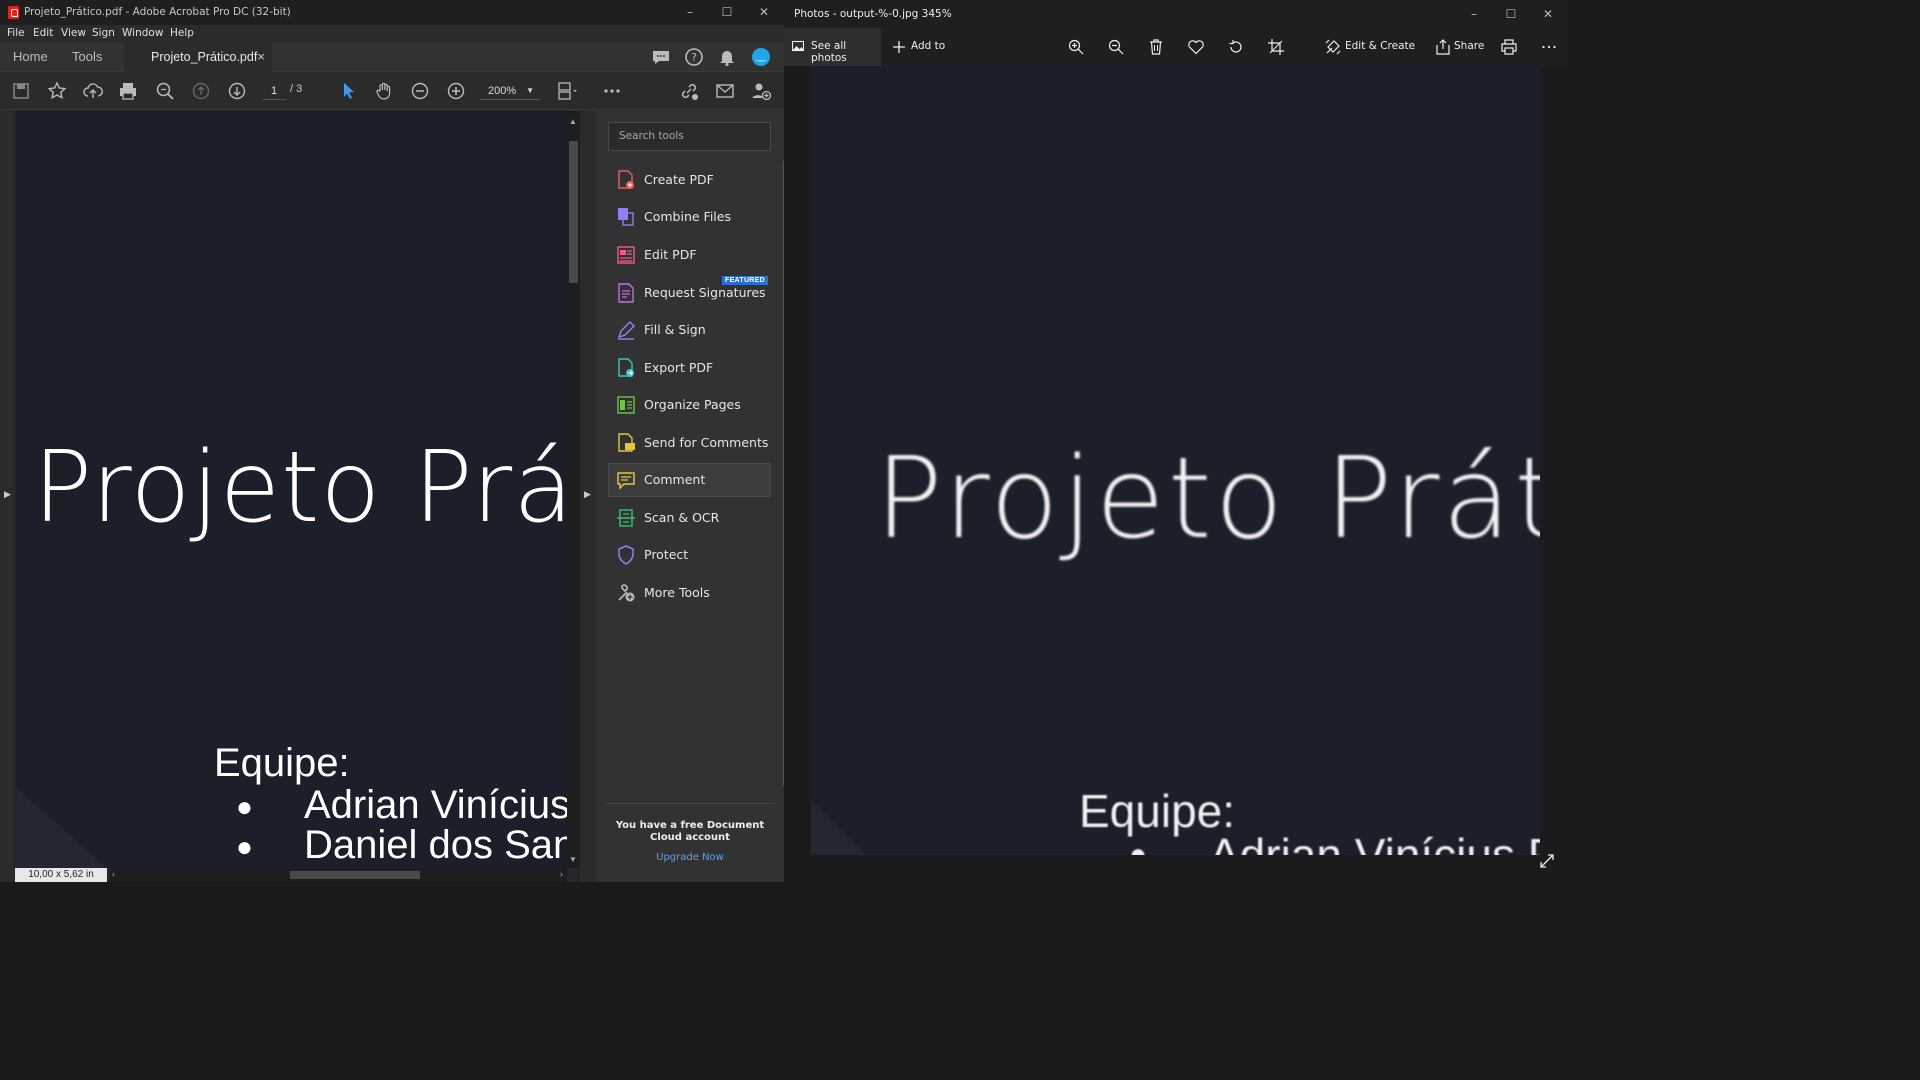  Describe the element at coordinates (689, 330) in the screenshot. I see `tool-fill-sign: Fill & Sign` at that location.